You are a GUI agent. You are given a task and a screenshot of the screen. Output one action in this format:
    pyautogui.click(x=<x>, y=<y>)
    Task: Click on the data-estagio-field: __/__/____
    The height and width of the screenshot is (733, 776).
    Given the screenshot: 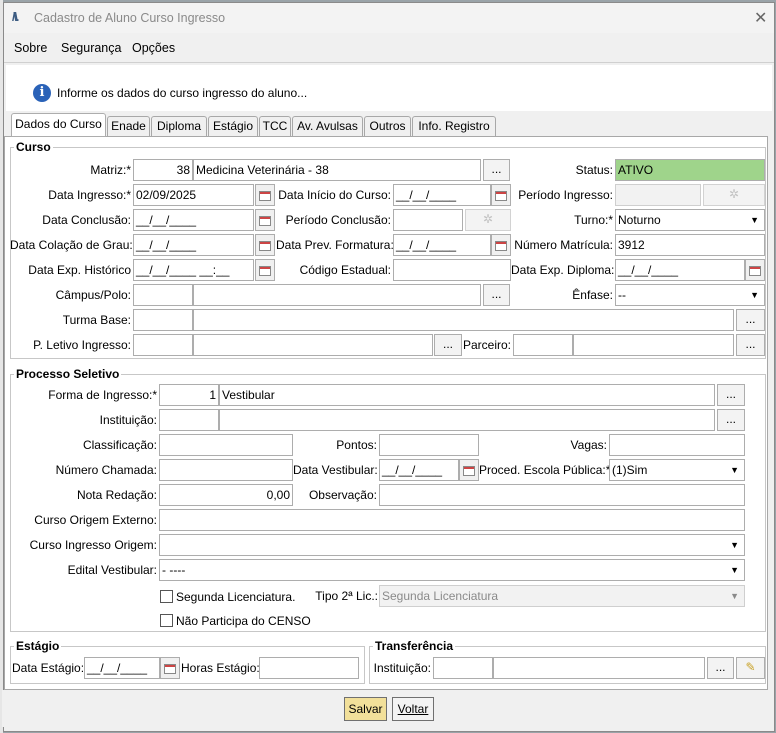 What is the action you would take?
    pyautogui.click(x=122, y=668)
    